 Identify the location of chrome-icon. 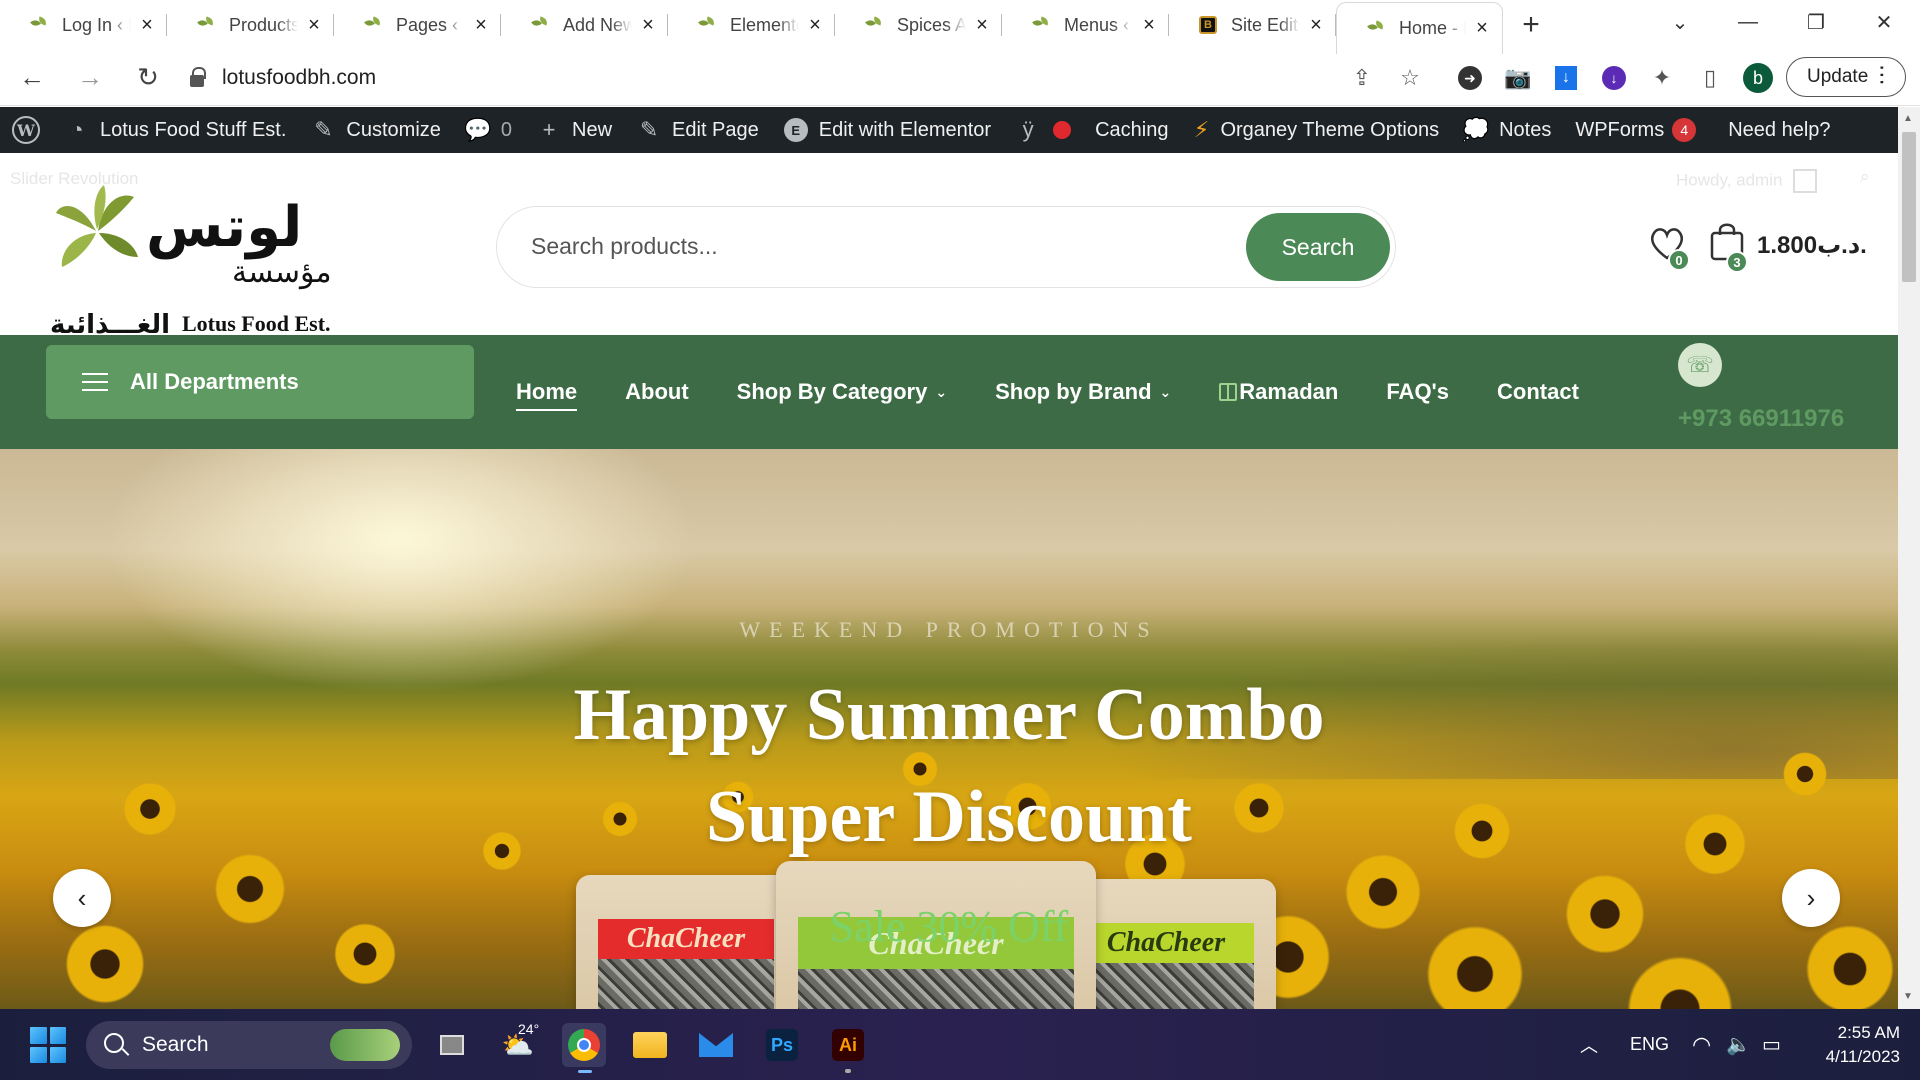
(584, 1048).